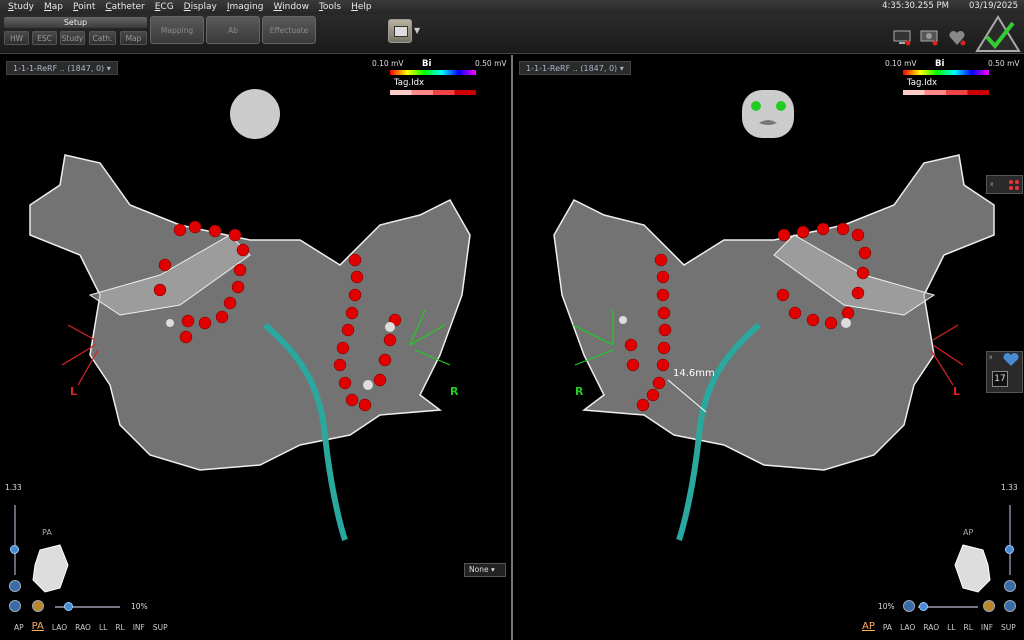 The height and width of the screenshot is (640, 1024). Describe the element at coordinates (923, 606) in the screenshot. I see `opacity-slider-knob-right` at that location.